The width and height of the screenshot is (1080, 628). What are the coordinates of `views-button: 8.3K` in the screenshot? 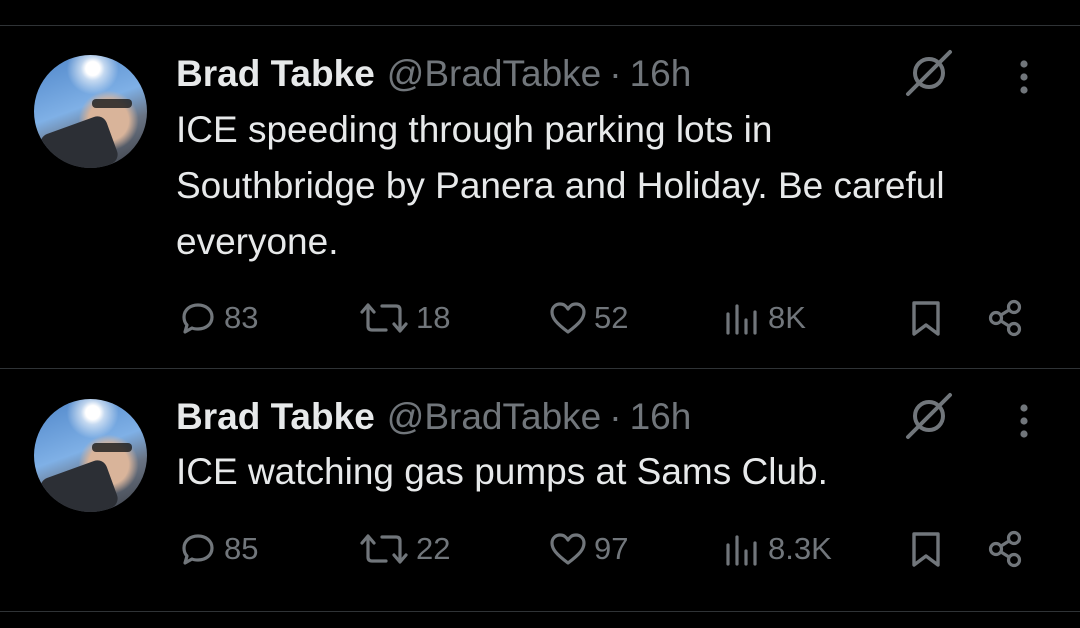 It's located at (776, 549).